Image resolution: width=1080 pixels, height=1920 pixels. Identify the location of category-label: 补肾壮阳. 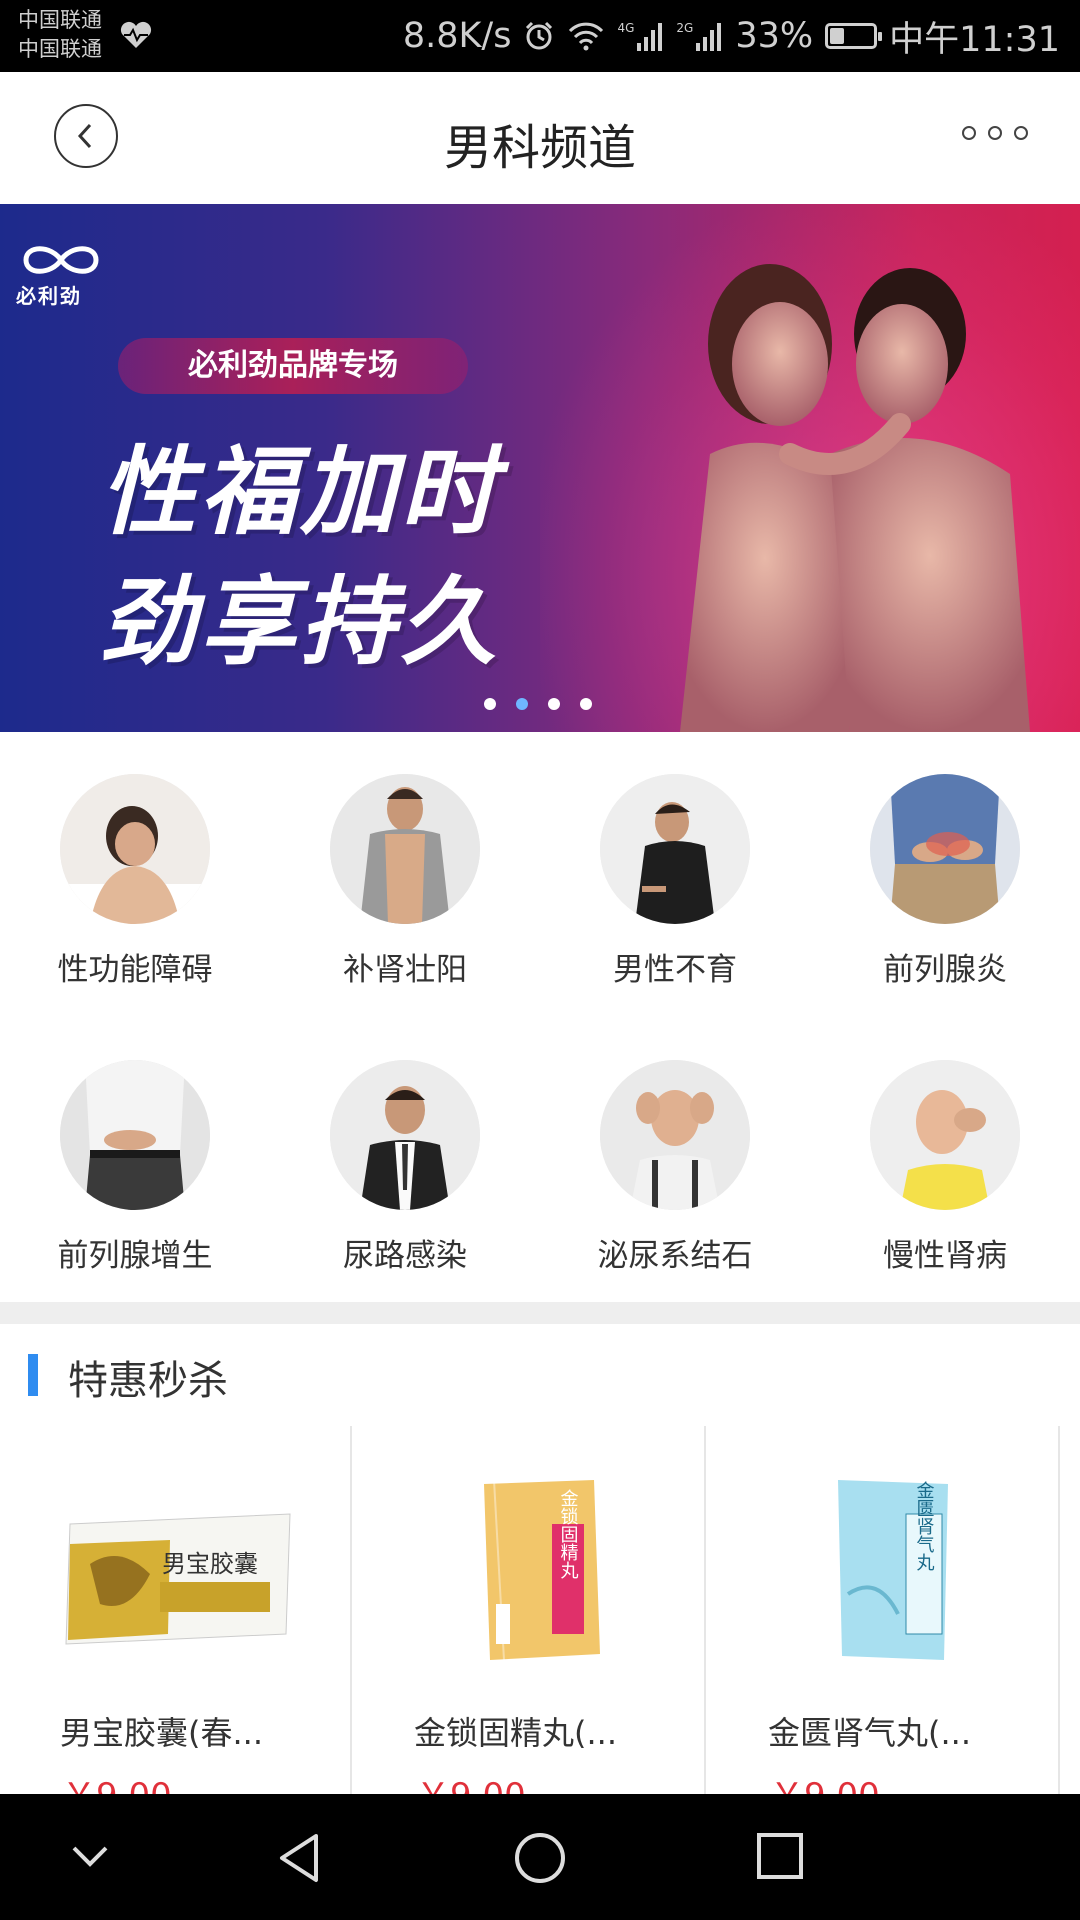
(405, 970).